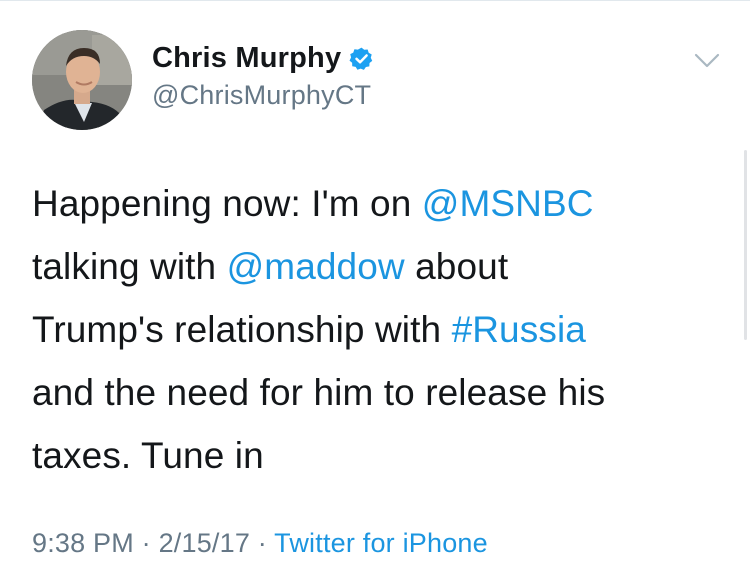 Image resolution: width=750 pixels, height=581 pixels. I want to click on tweet-time: 9:38 PM, so click(83, 543).